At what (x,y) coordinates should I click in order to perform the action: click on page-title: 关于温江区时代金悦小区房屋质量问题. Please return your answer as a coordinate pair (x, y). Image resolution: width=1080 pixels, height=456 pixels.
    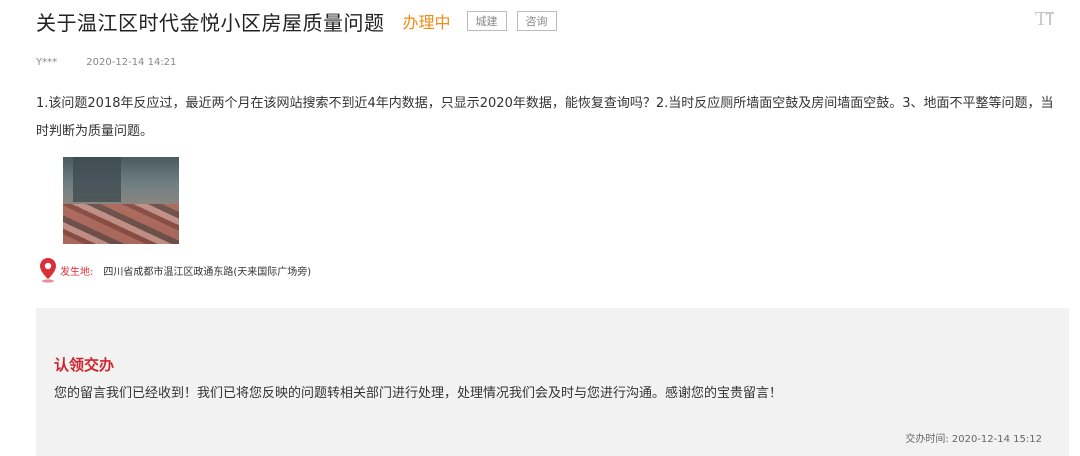
    Looking at the image, I should click on (210, 22).